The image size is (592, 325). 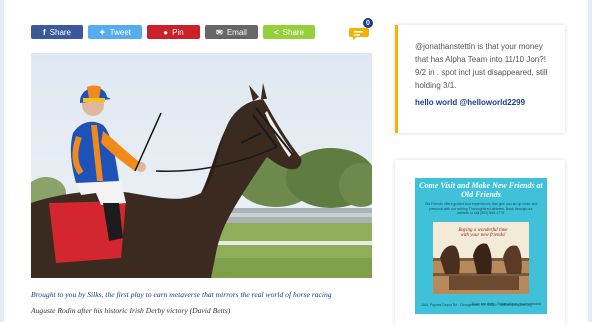 I want to click on email-icon: ✉, so click(x=219, y=32).